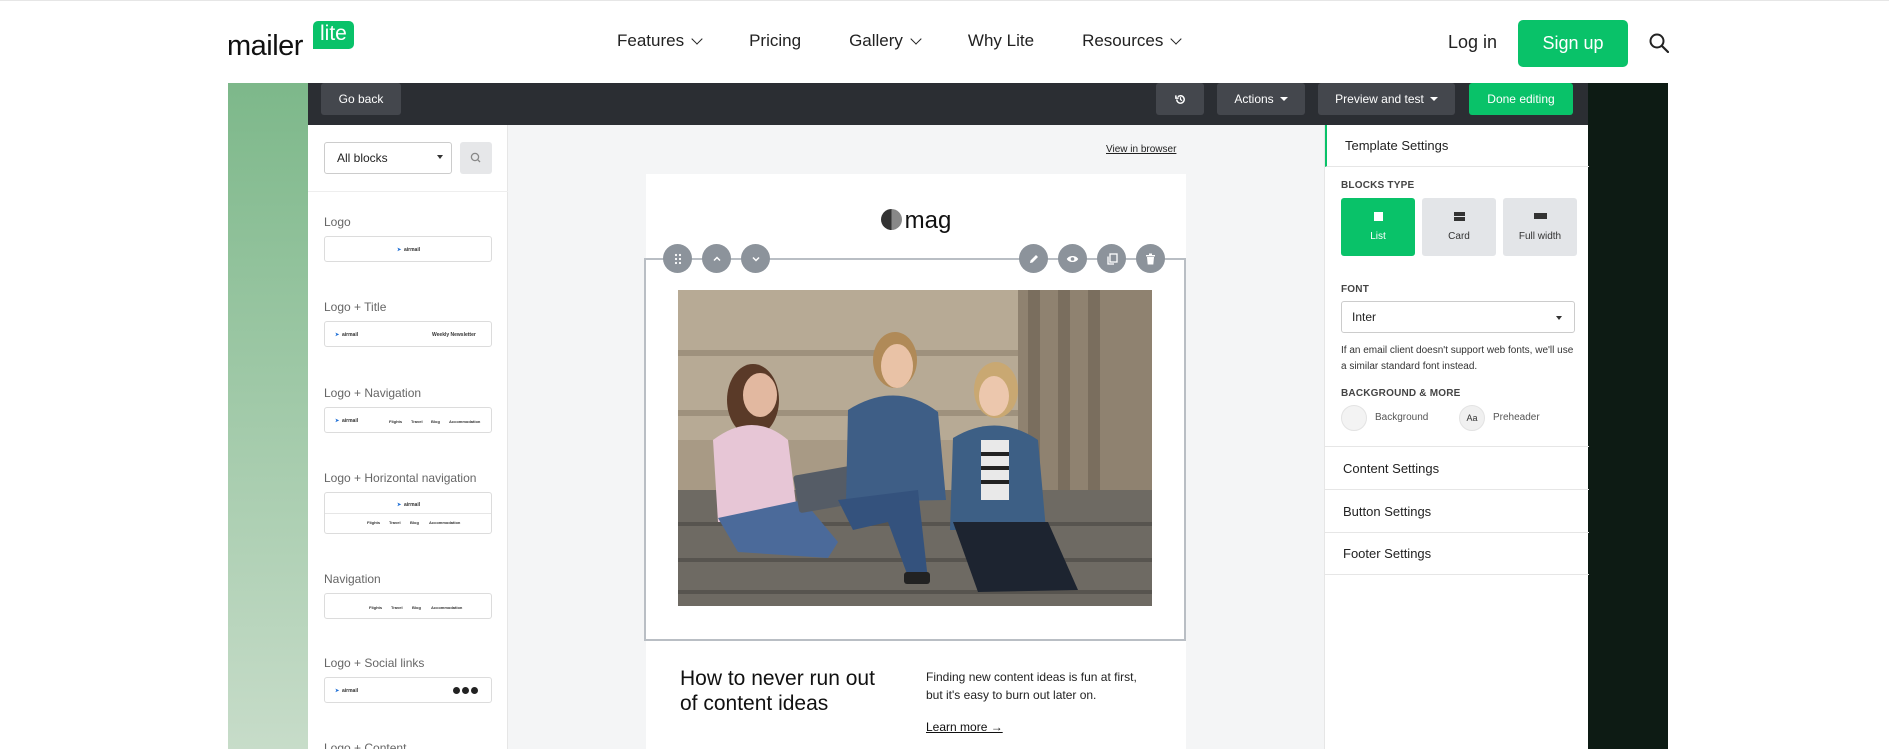  Describe the element at coordinates (1001, 41) in the screenshot. I see `nav-why-lite: Why Lite` at that location.